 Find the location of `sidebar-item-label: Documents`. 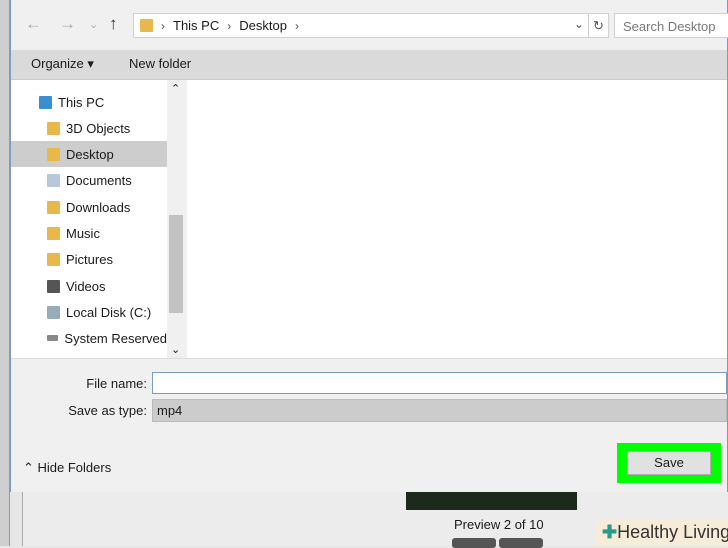

sidebar-item-label: Documents is located at coordinates (99, 180).